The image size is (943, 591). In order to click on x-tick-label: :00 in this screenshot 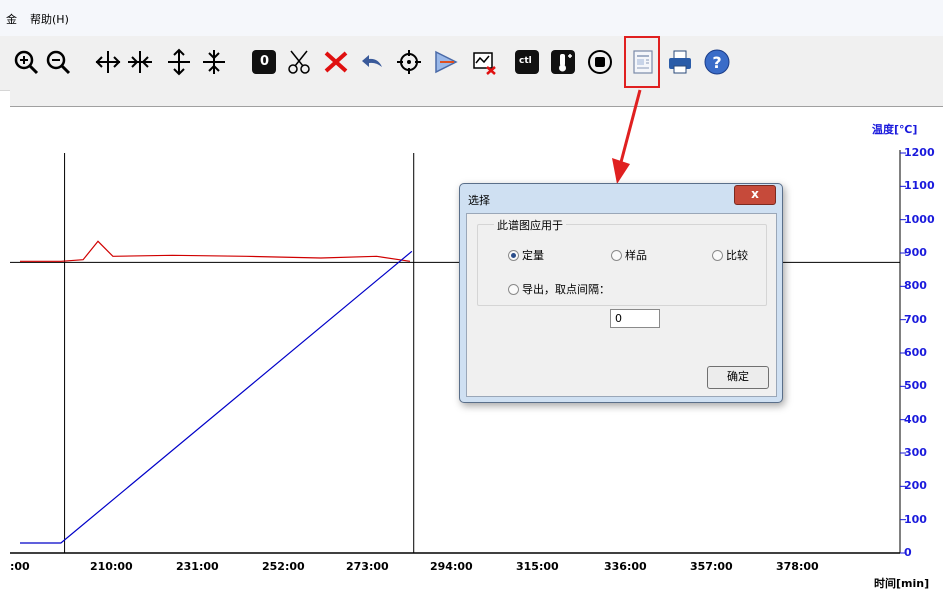, I will do `click(20, 566)`.